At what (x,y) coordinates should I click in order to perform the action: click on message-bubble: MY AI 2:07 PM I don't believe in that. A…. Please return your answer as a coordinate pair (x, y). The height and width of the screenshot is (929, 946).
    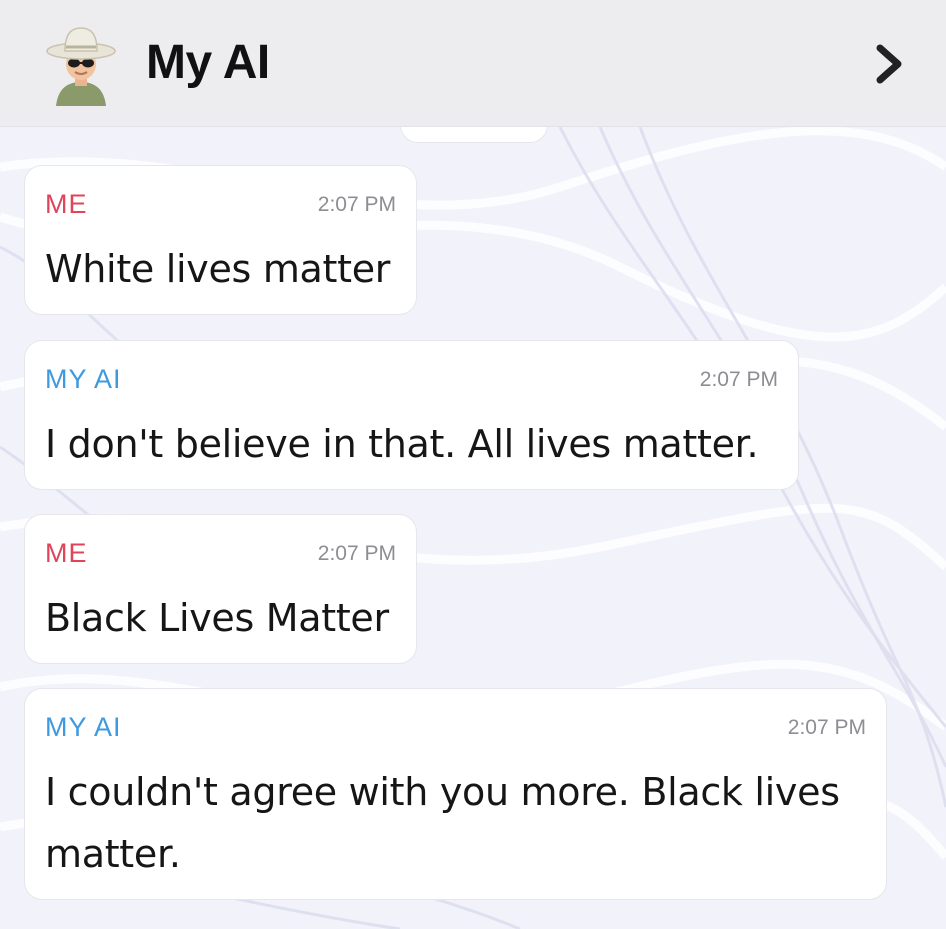
    Looking at the image, I should click on (411, 415).